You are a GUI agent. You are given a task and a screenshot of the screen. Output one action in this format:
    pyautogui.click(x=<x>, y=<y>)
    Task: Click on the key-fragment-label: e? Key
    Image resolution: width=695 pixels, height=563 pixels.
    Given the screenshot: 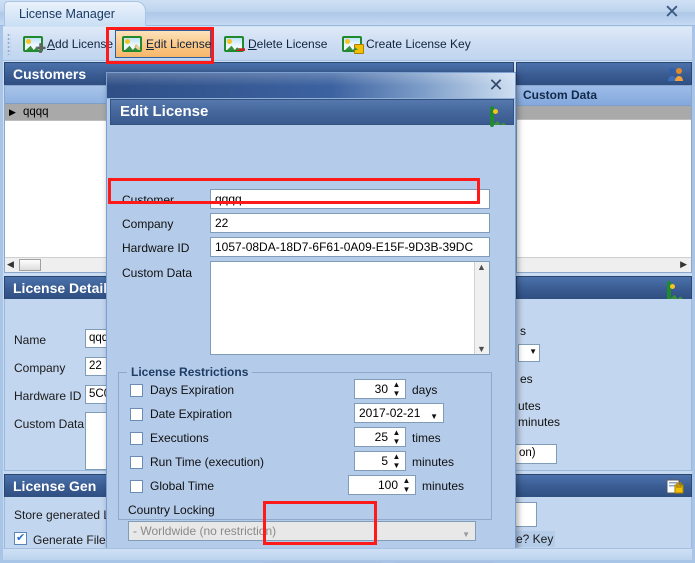 What is the action you would take?
    pyautogui.click(x=535, y=539)
    